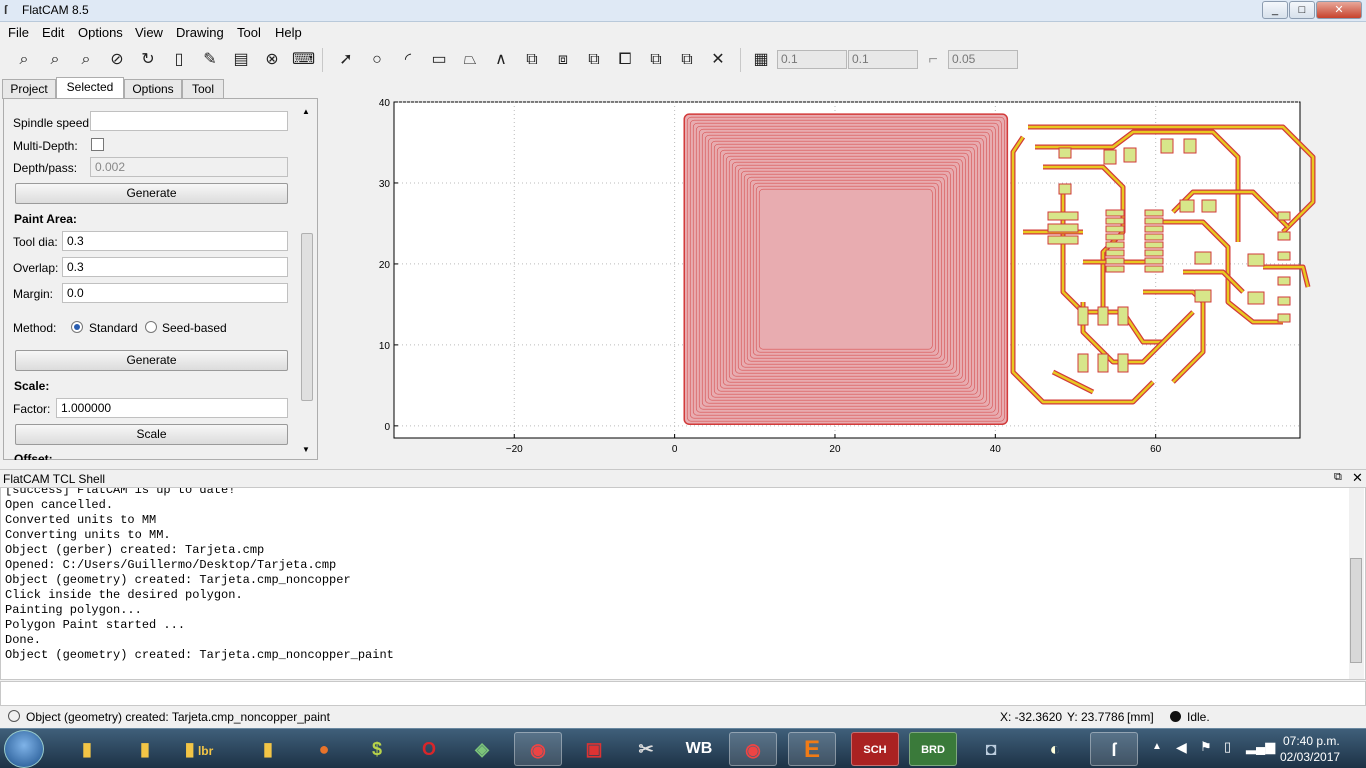  What do you see at coordinates (153, 89) in the screenshot?
I see `tab-options: Options` at bounding box center [153, 89].